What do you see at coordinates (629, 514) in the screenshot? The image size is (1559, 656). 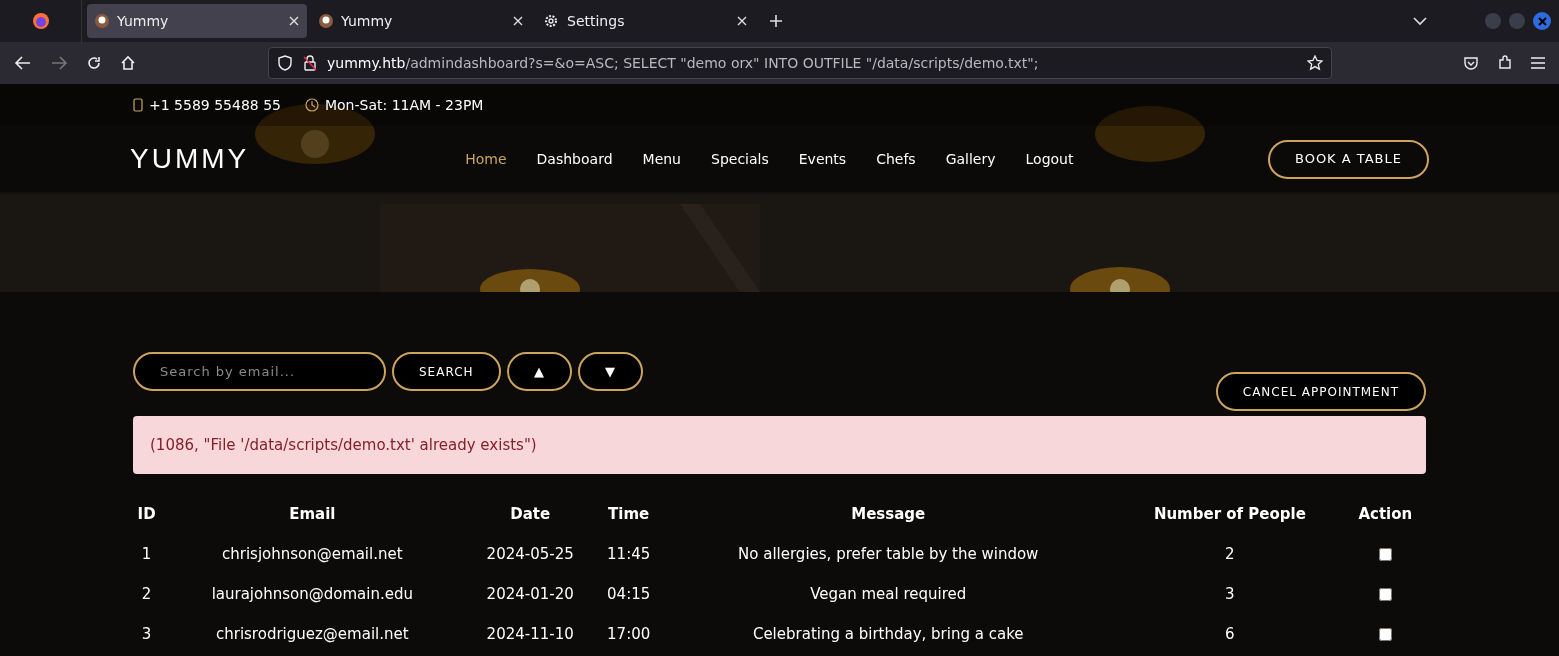 I see `column-header: Time` at bounding box center [629, 514].